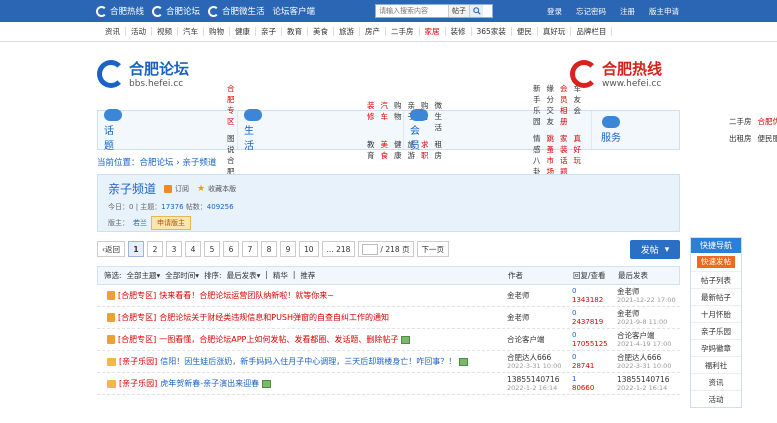 This screenshot has width=777, height=423. What do you see at coordinates (309, 249) in the screenshot?
I see `page-link: 10` at bounding box center [309, 249].